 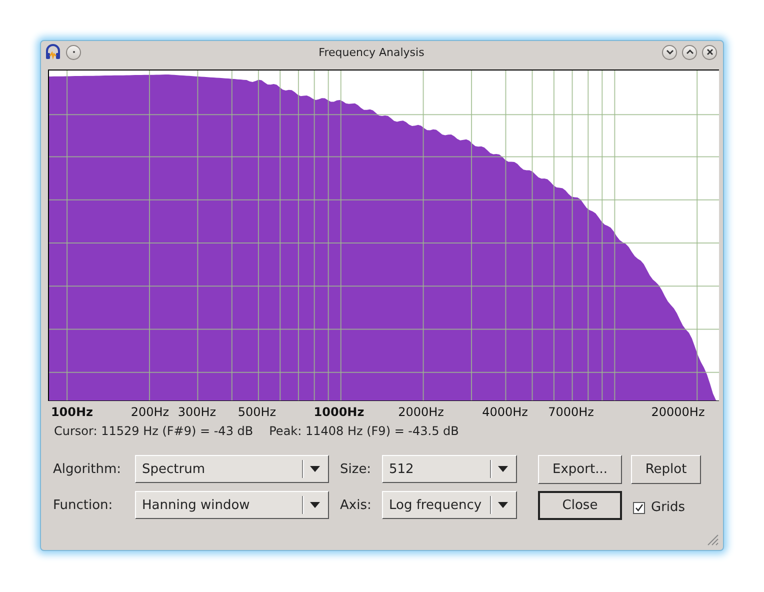 I want to click on checkbox, so click(x=639, y=508).